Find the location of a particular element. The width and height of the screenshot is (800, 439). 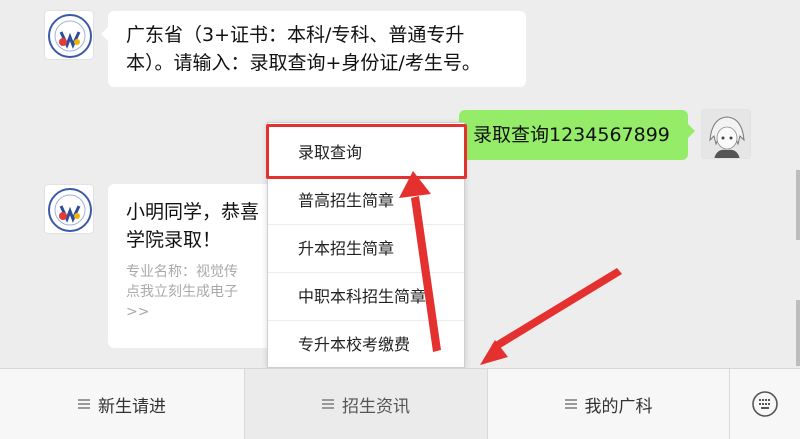

tab-admission-info: 招生资讯 is located at coordinates (366, 404).